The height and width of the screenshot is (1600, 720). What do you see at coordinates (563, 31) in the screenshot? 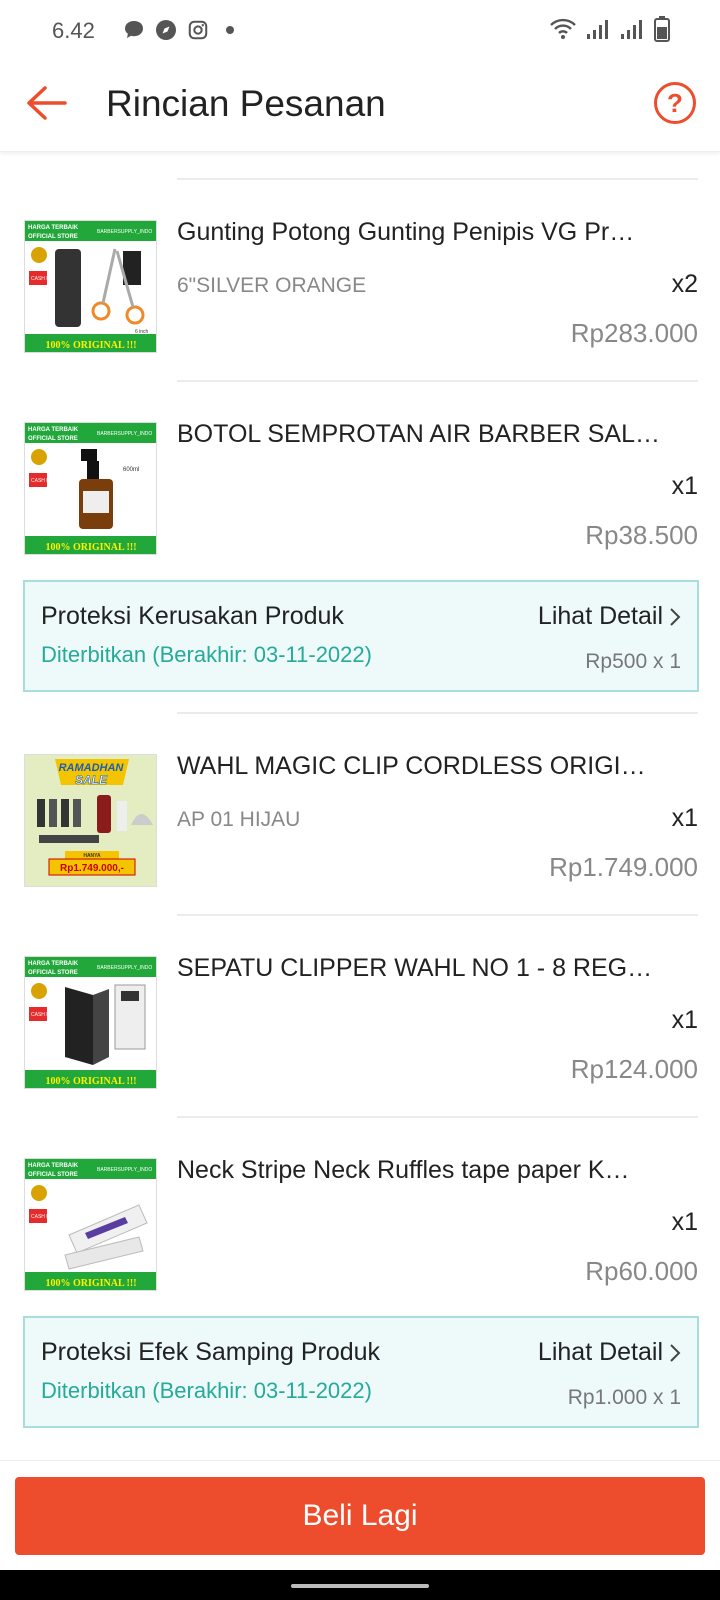
I see `wifi-icon` at bounding box center [563, 31].